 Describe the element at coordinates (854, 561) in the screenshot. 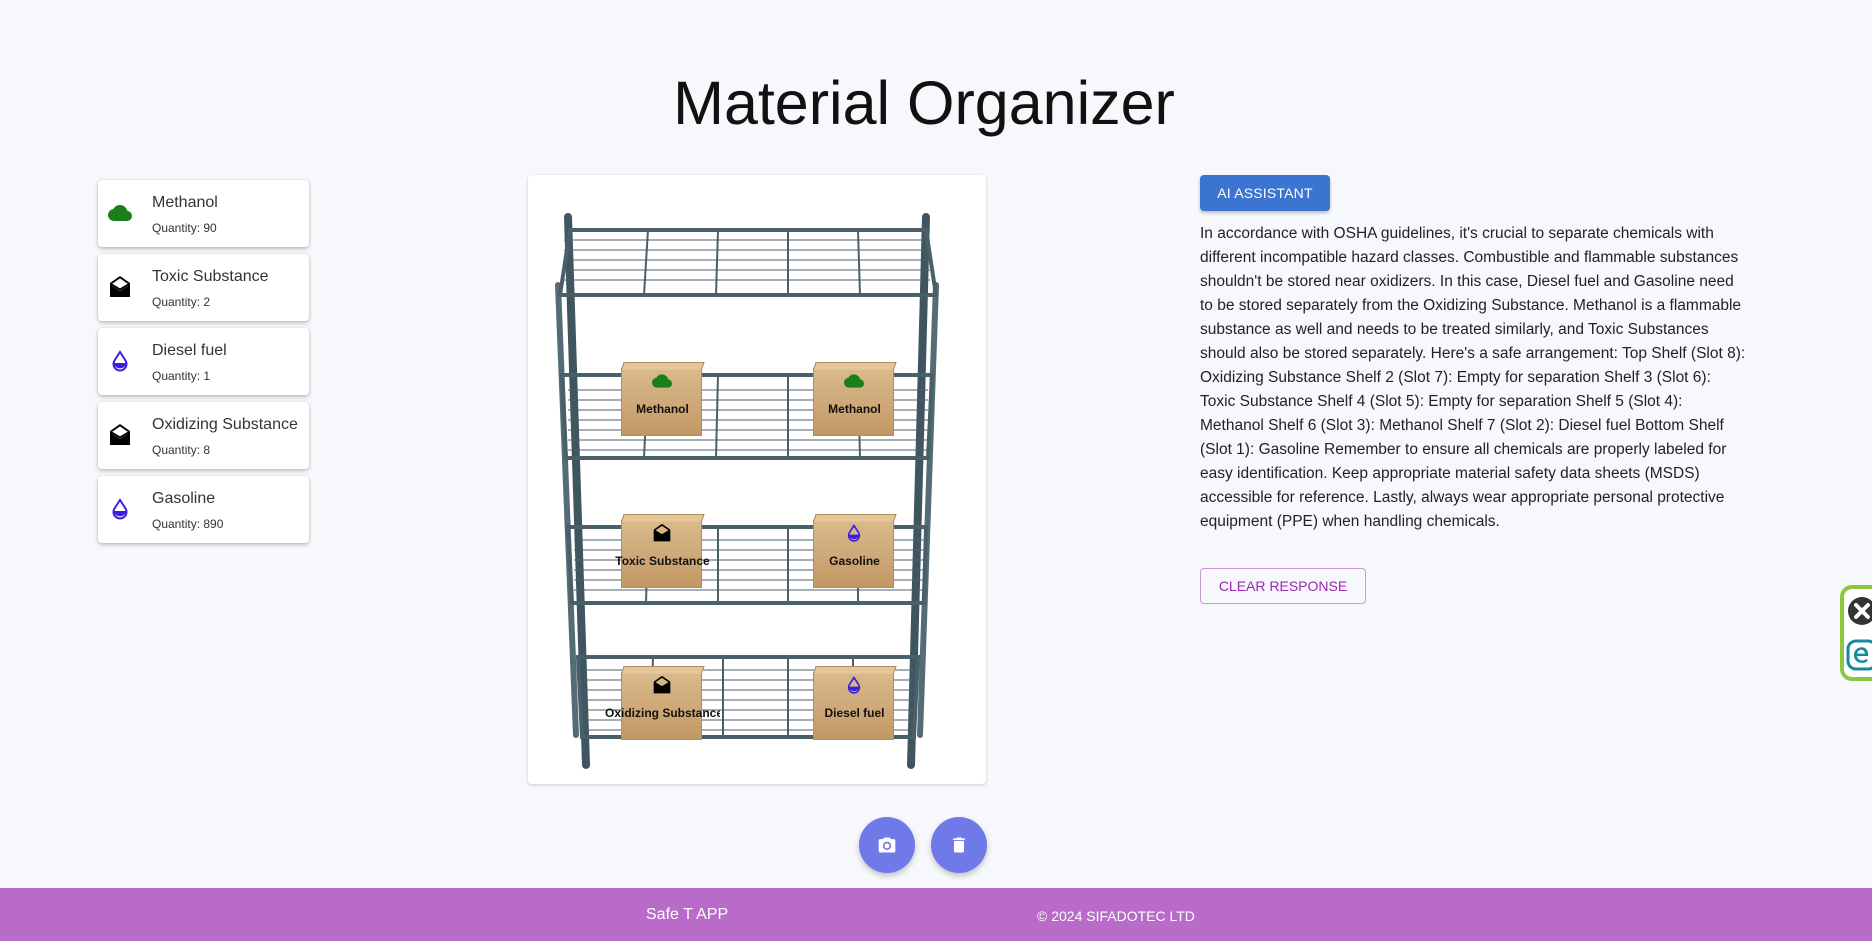

I see `box-label: Gasoline` at that location.